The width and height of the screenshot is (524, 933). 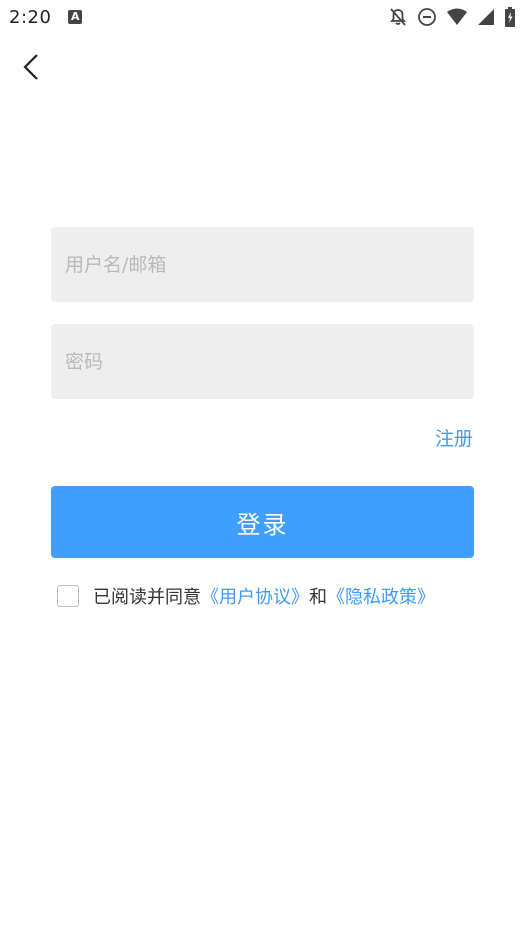 I want to click on do-not-disturb-icon, so click(x=427, y=17).